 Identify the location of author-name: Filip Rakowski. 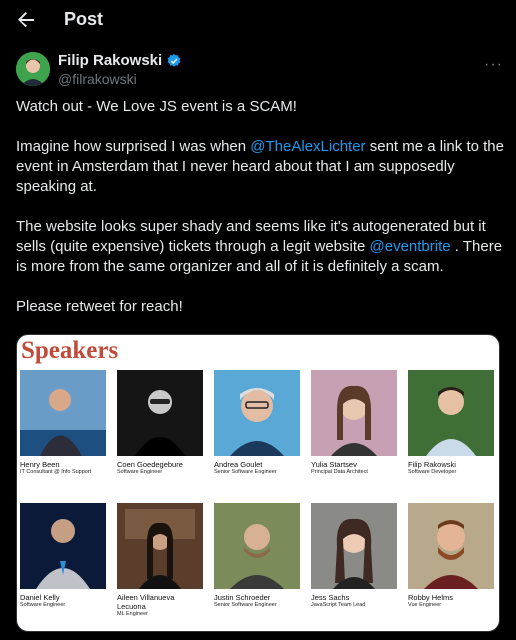
(110, 60).